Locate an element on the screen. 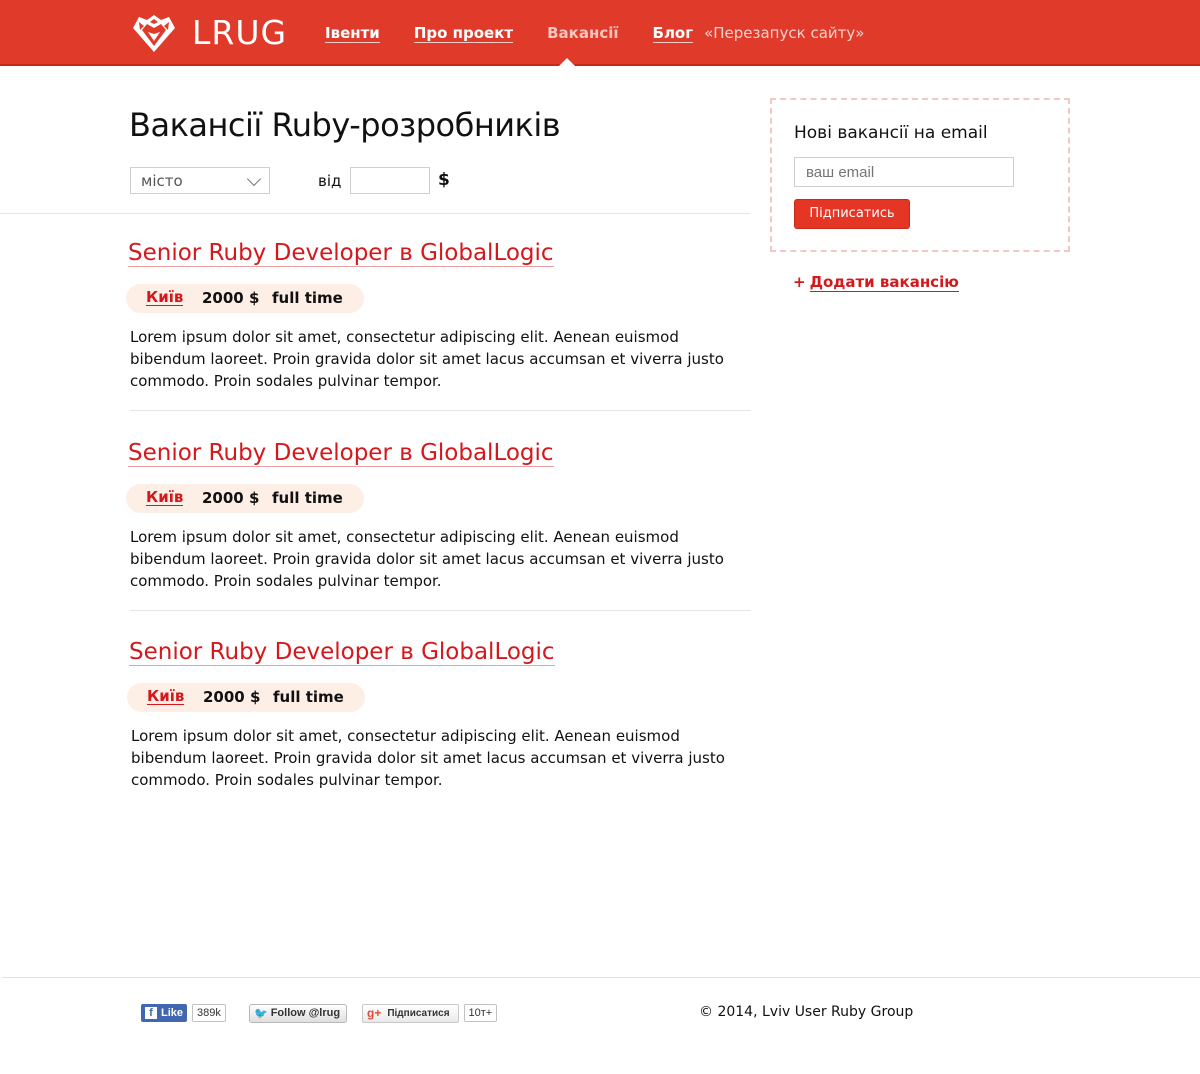  google-plus-label: Підписатися is located at coordinates (418, 1013).